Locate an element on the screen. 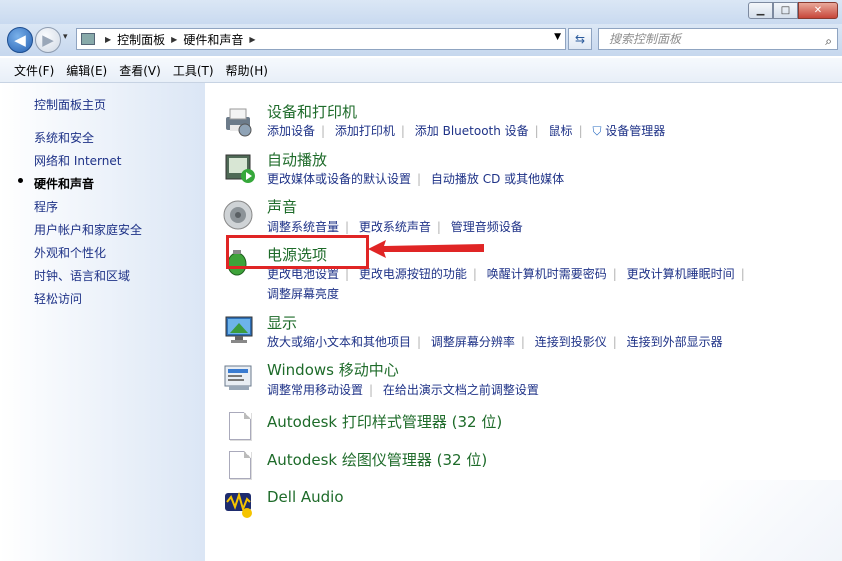 The height and width of the screenshot is (561, 842). autoplay-icon is located at coordinates (240, 168).